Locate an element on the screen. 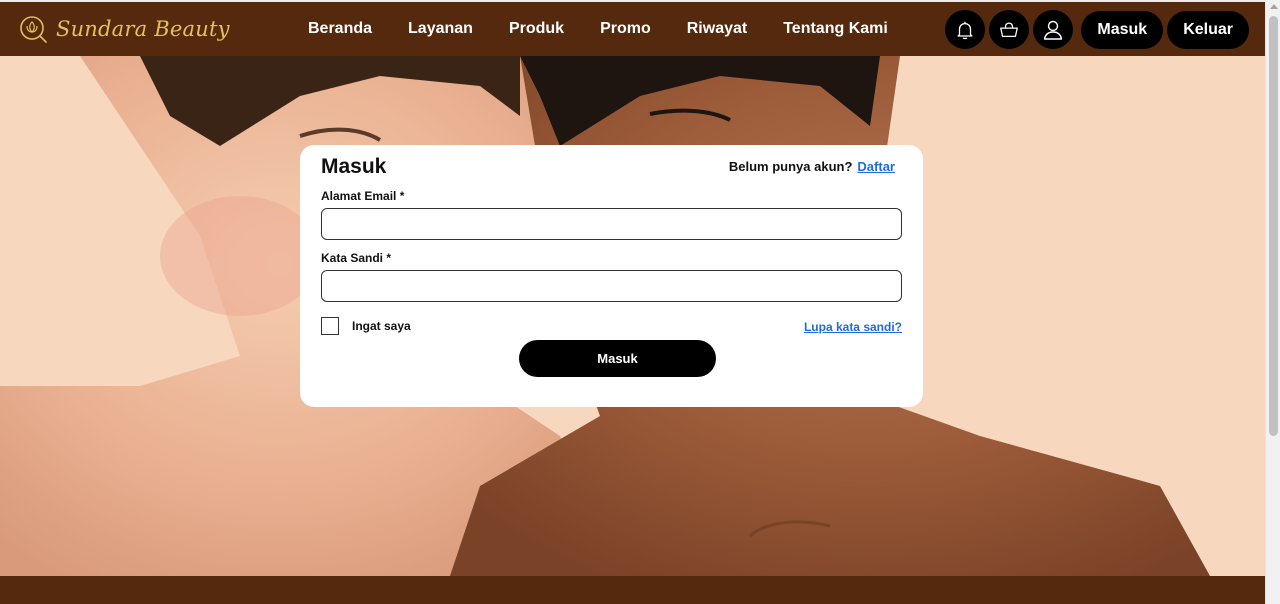 The width and height of the screenshot is (1280, 604). nav-beranda: Beranda is located at coordinates (340, 29).